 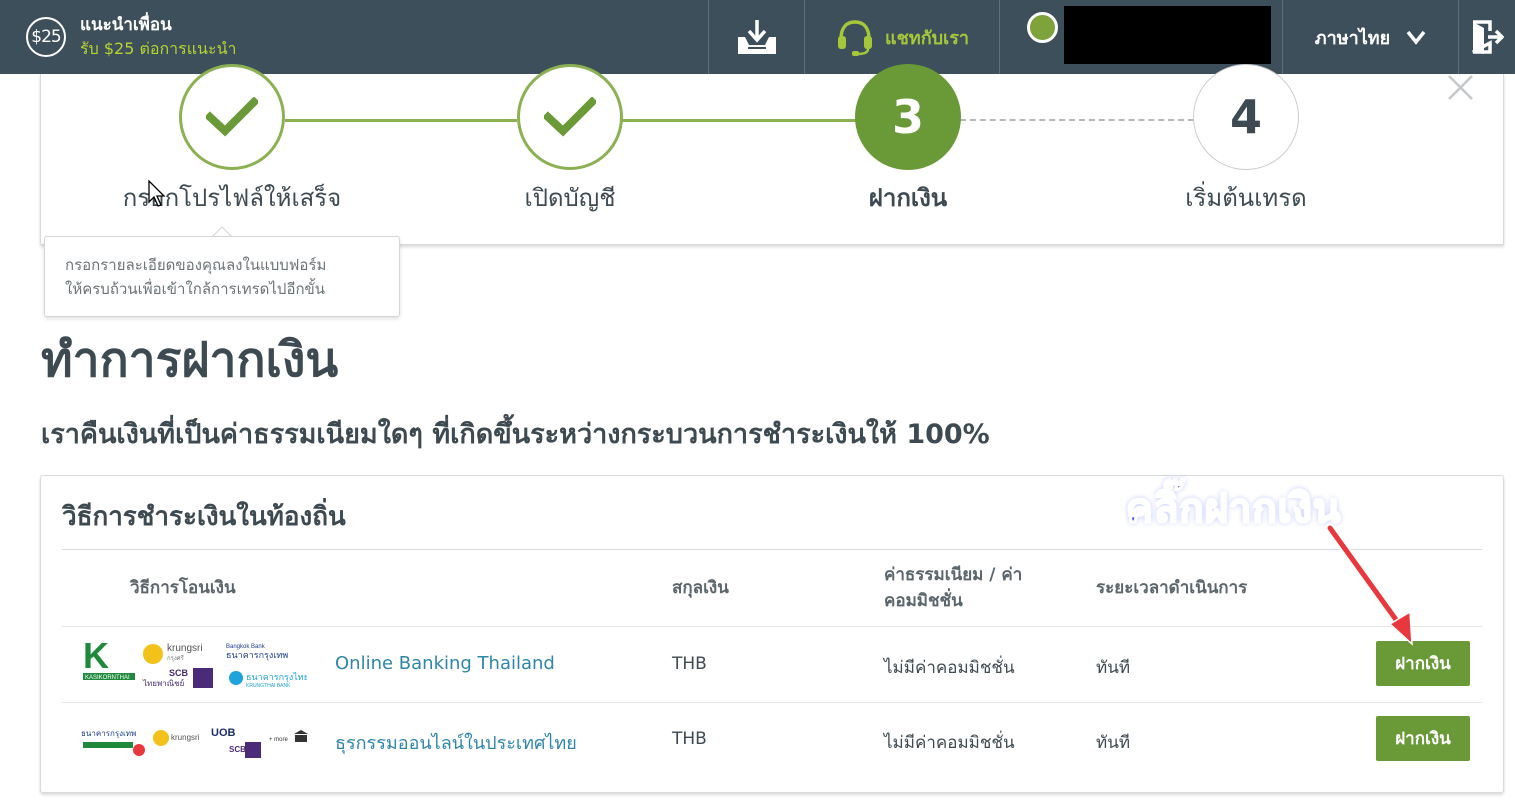 What do you see at coordinates (456, 742) in the screenshot?
I see `payment-method-link: ธุรกรรมออนไลน์ในประเทศไทย` at bounding box center [456, 742].